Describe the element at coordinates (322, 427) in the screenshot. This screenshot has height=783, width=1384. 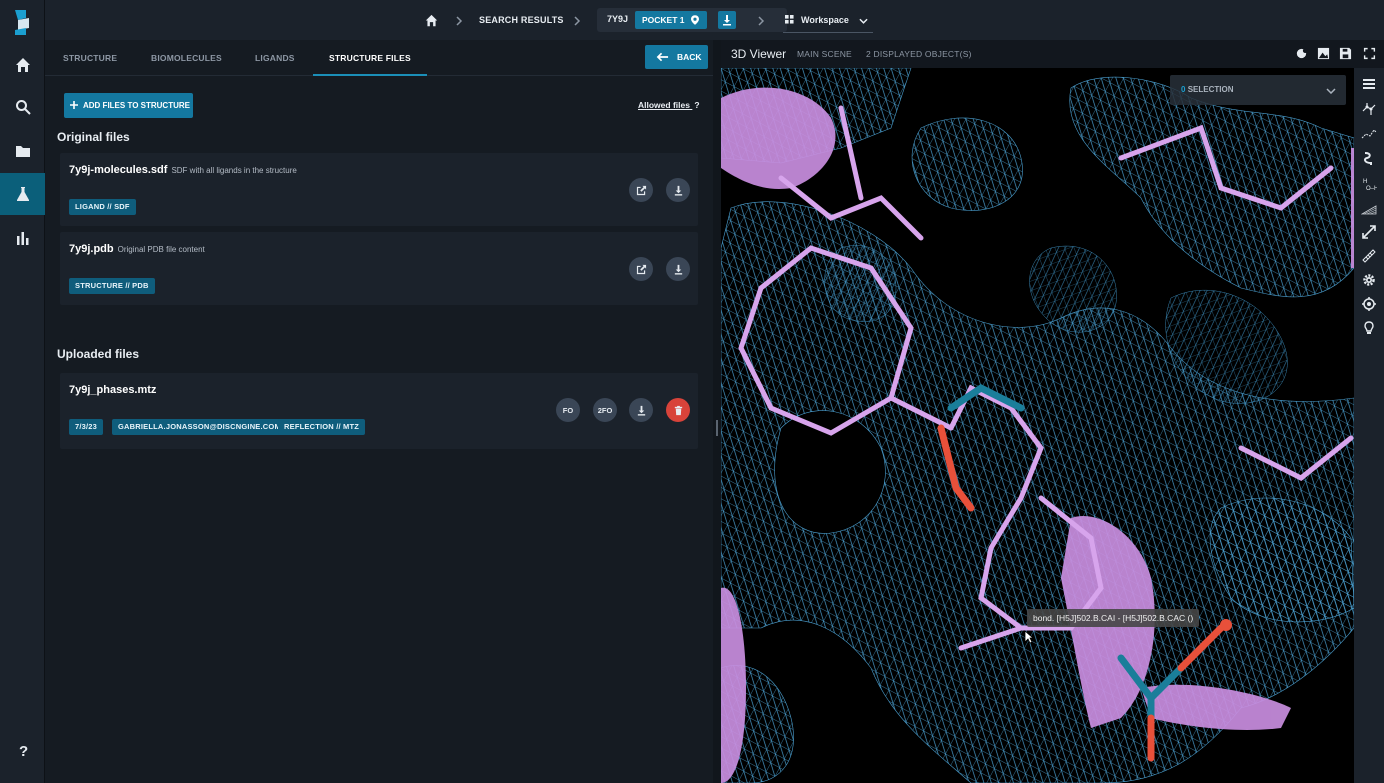
I see `file-type-tag: REFLECTION // MTZ` at that location.